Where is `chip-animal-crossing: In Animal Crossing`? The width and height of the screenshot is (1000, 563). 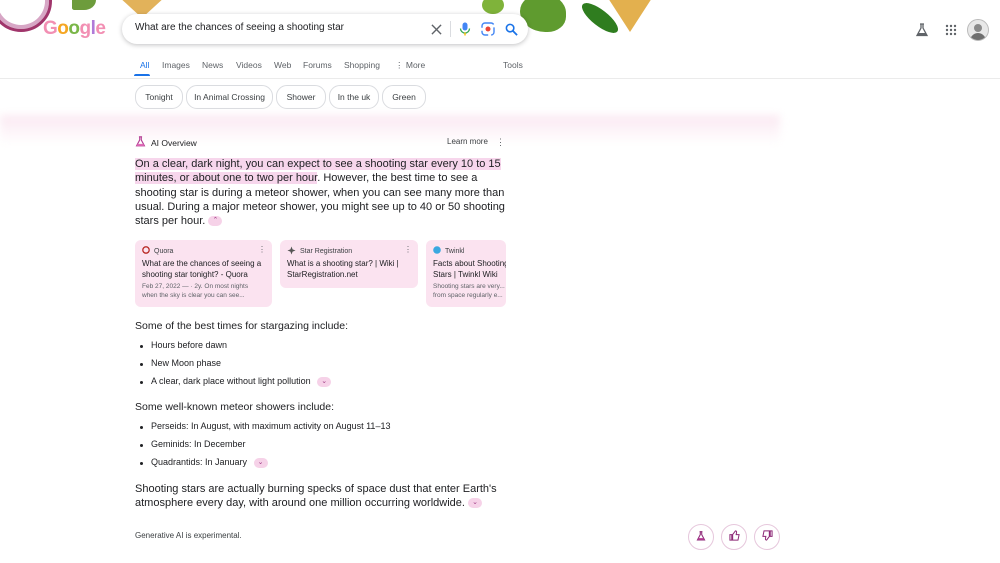 chip-animal-crossing: In Animal Crossing is located at coordinates (229, 97).